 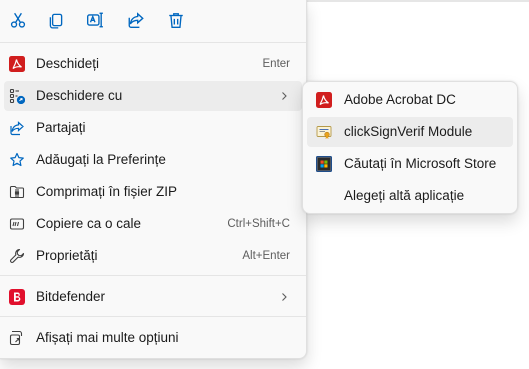 What do you see at coordinates (420, 163) in the screenshot?
I see `submenu-item-label: Căutați în Microsoft Store` at bounding box center [420, 163].